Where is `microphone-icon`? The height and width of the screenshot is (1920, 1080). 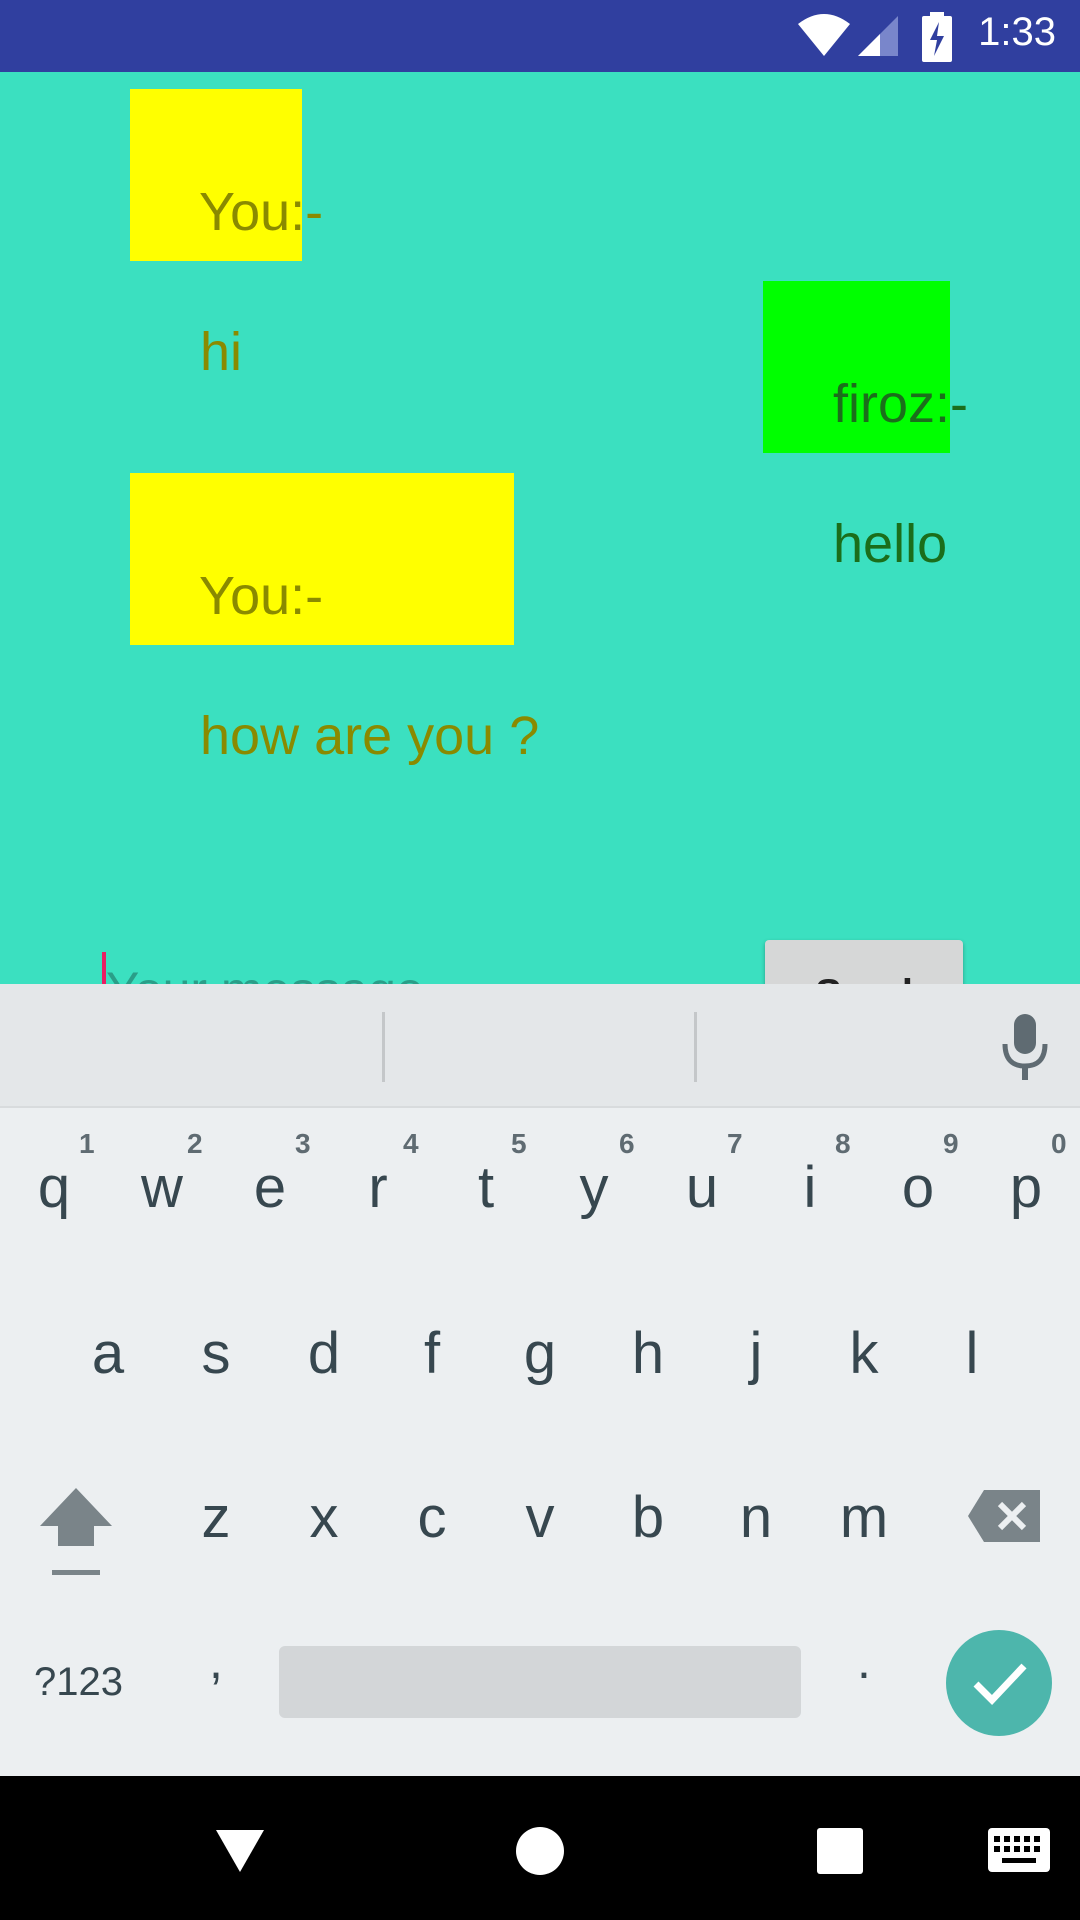 microphone-icon is located at coordinates (1025, 1047).